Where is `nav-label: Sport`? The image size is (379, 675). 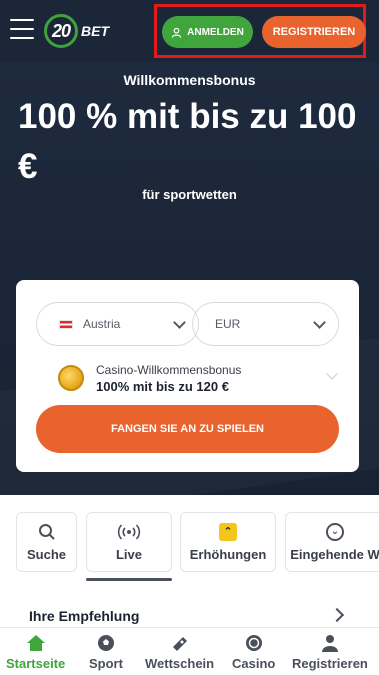 nav-label: Sport is located at coordinates (106, 663).